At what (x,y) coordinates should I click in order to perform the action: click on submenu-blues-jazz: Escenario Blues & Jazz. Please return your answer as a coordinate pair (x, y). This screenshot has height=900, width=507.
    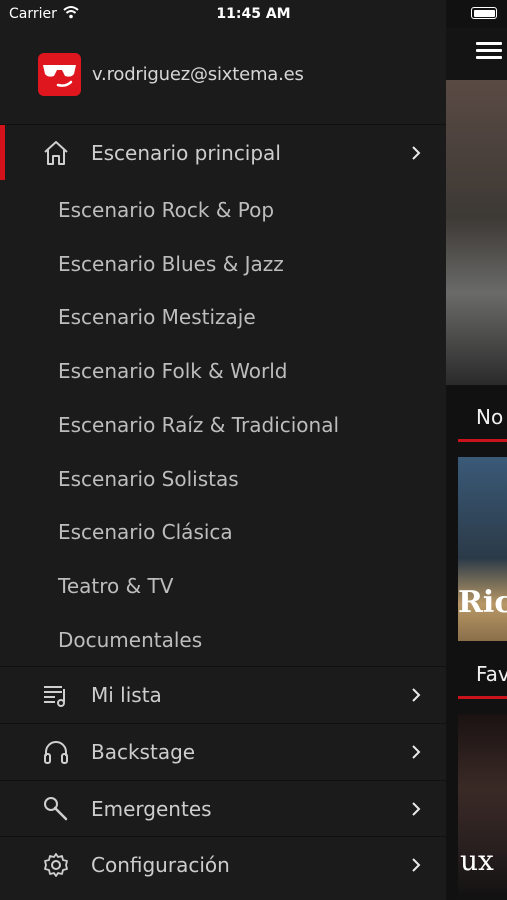
    Looking at the image, I should click on (171, 264).